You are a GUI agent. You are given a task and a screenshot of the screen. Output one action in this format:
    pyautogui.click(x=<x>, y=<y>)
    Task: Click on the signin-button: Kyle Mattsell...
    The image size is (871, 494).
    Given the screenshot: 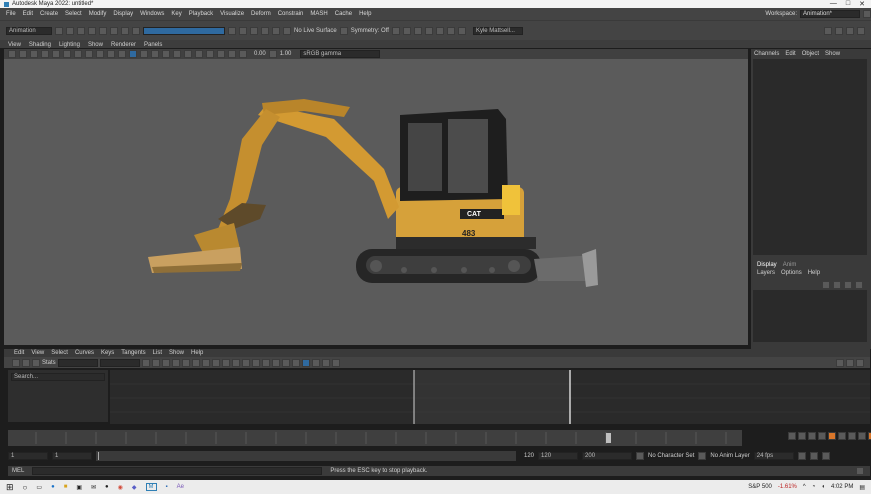 What is the action you would take?
    pyautogui.click(x=497, y=30)
    